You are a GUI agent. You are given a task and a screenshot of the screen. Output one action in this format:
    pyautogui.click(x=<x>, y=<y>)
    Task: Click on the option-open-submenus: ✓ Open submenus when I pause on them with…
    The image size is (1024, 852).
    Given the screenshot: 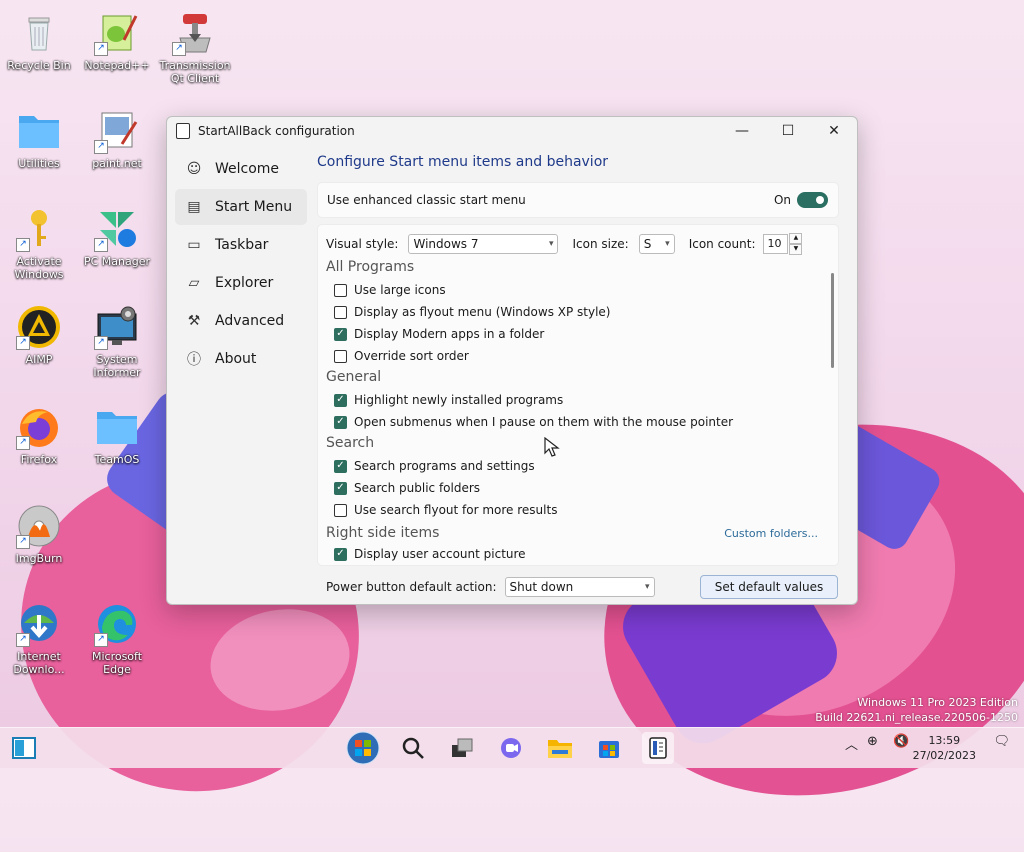 What is the action you would take?
    pyautogui.click(x=572, y=422)
    